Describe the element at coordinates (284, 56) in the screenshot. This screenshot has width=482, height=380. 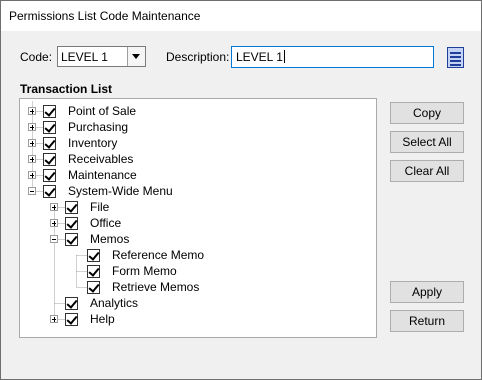
I see `text-caret` at that location.